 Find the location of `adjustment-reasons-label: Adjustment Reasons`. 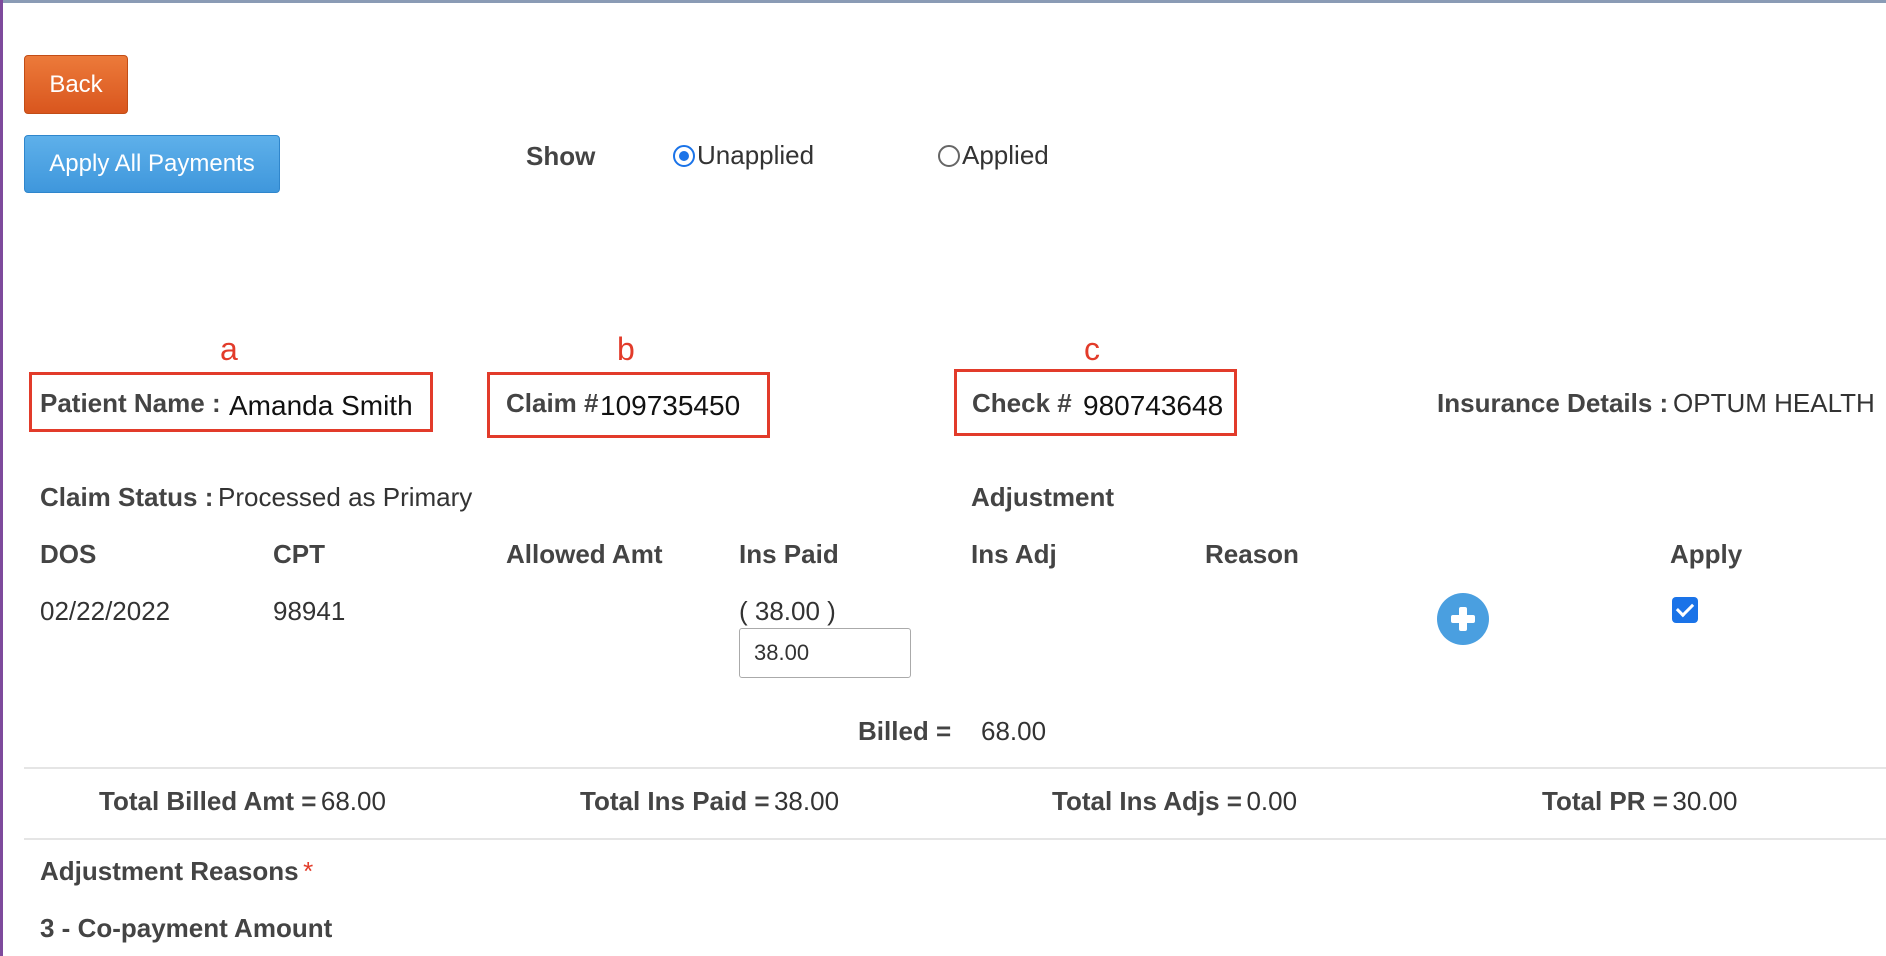

adjustment-reasons-label: Adjustment Reasons is located at coordinates (169, 871).